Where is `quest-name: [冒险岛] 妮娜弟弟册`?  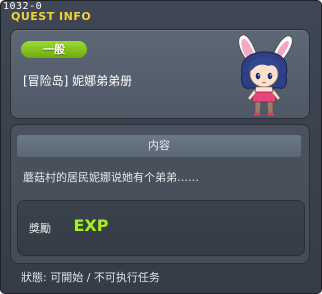 quest-name: [冒险岛] 妮娜弟弟册 is located at coordinates (78, 81).